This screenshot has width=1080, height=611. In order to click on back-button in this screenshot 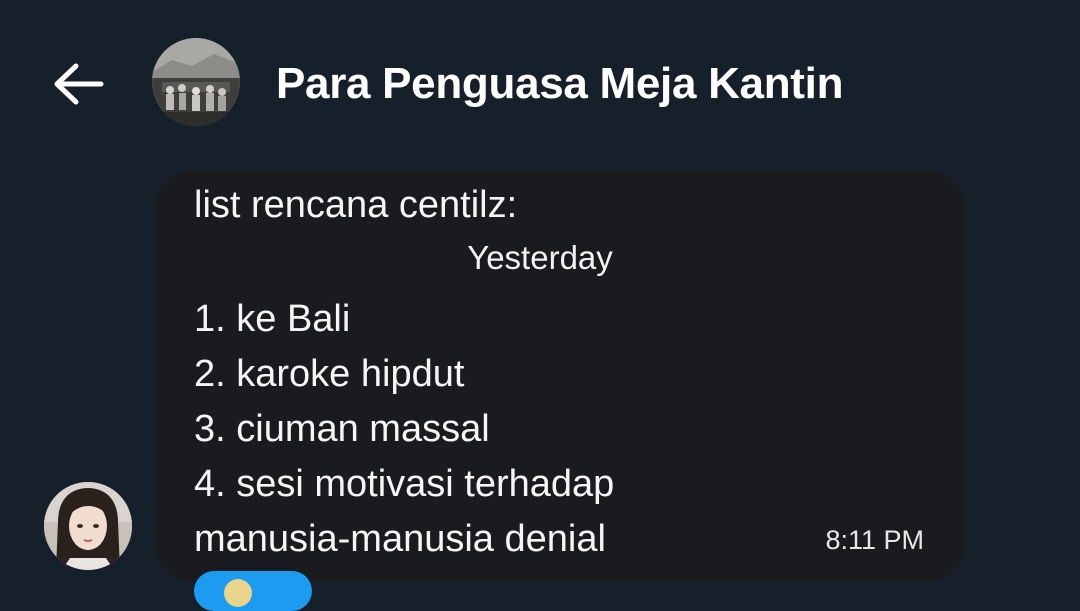, I will do `click(78, 84)`.